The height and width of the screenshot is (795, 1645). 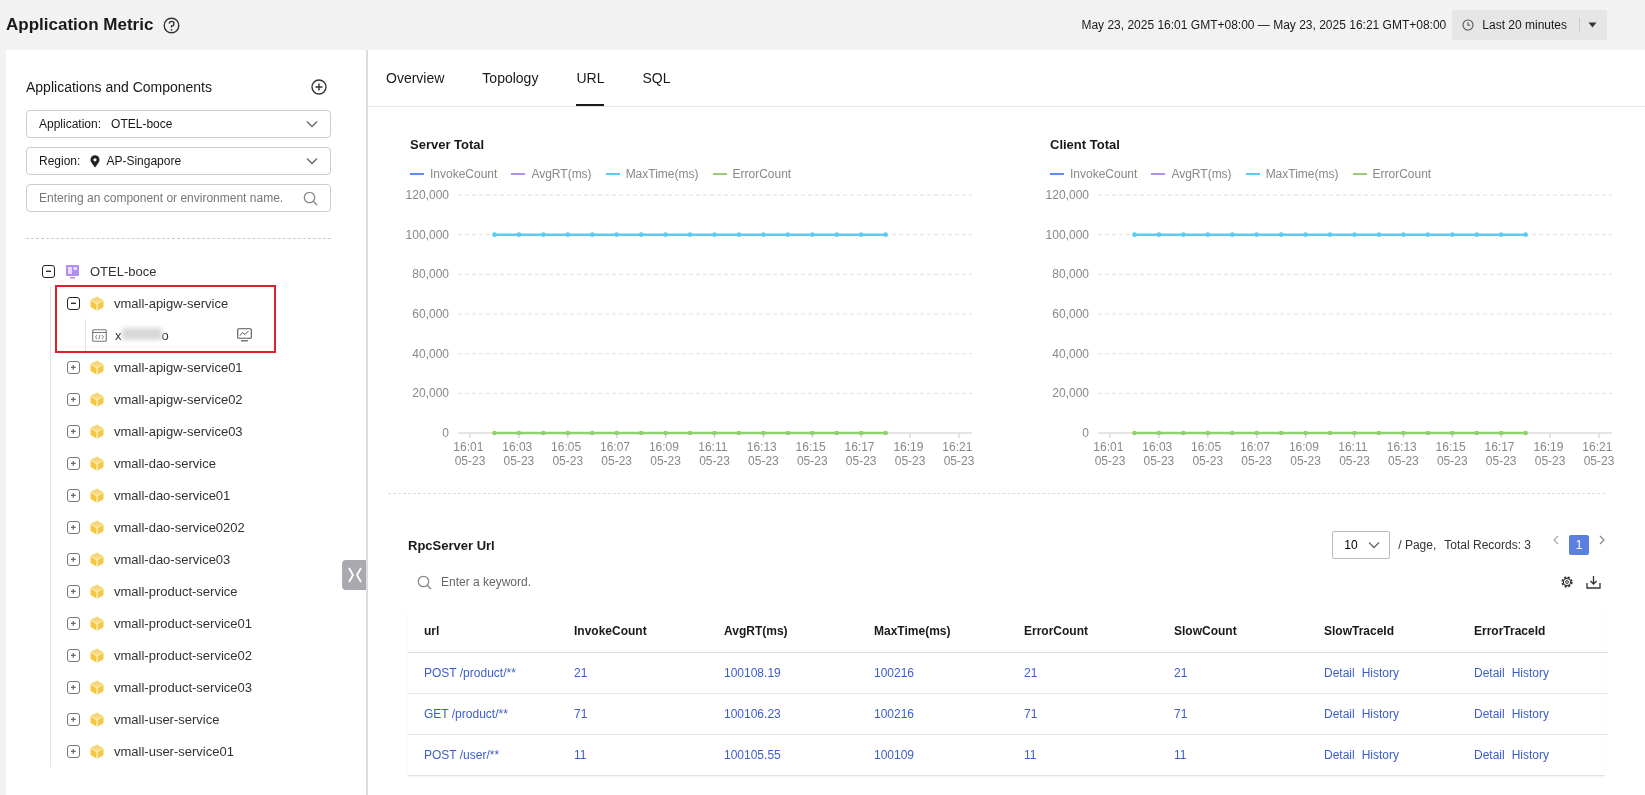 What do you see at coordinates (355, 575) in the screenshot?
I see `collapse-arrows-icon` at bounding box center [355, 575].